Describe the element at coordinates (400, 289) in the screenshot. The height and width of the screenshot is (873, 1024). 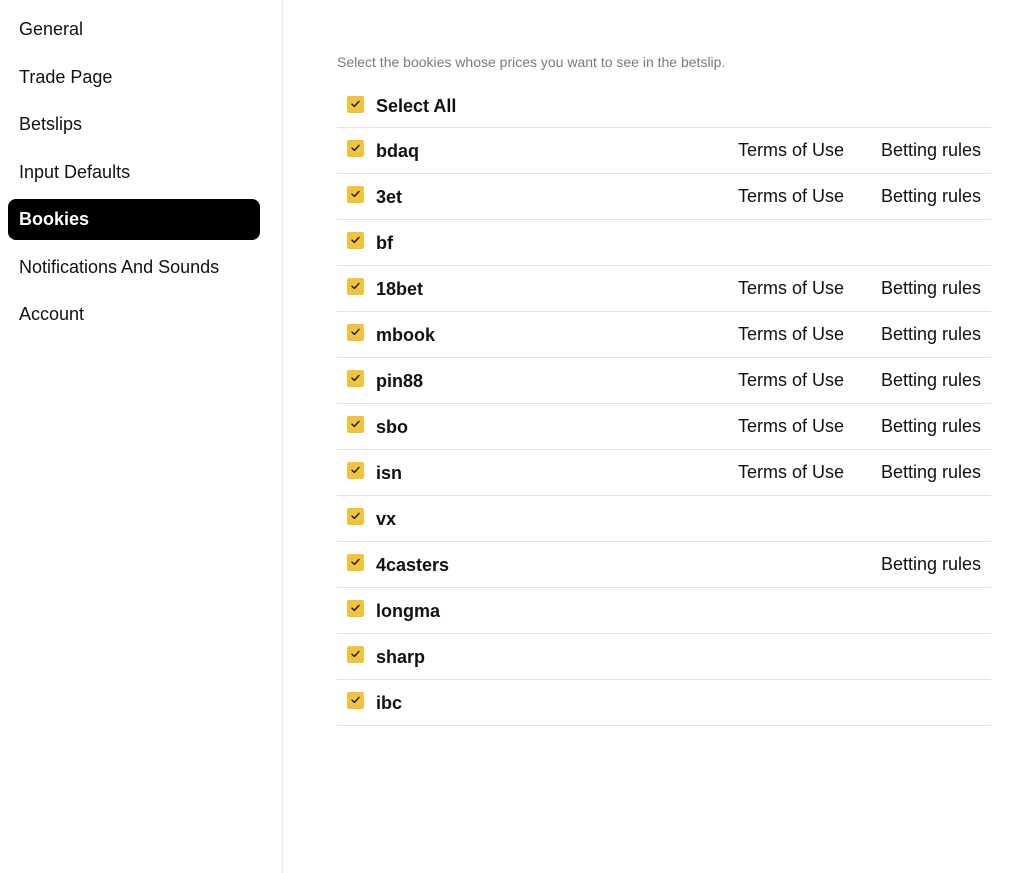
I see `bookie-name: 18bet` at that location.